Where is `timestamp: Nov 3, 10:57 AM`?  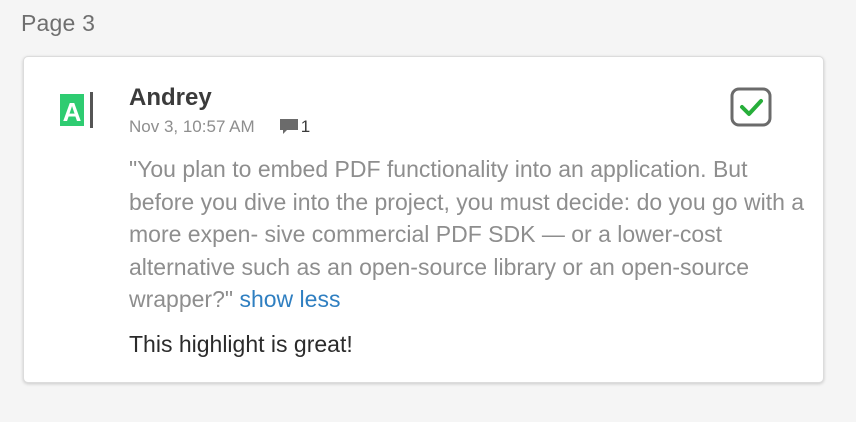
timestamp: Nov 3, 10:57 AM is located at coordinates (192, 126).